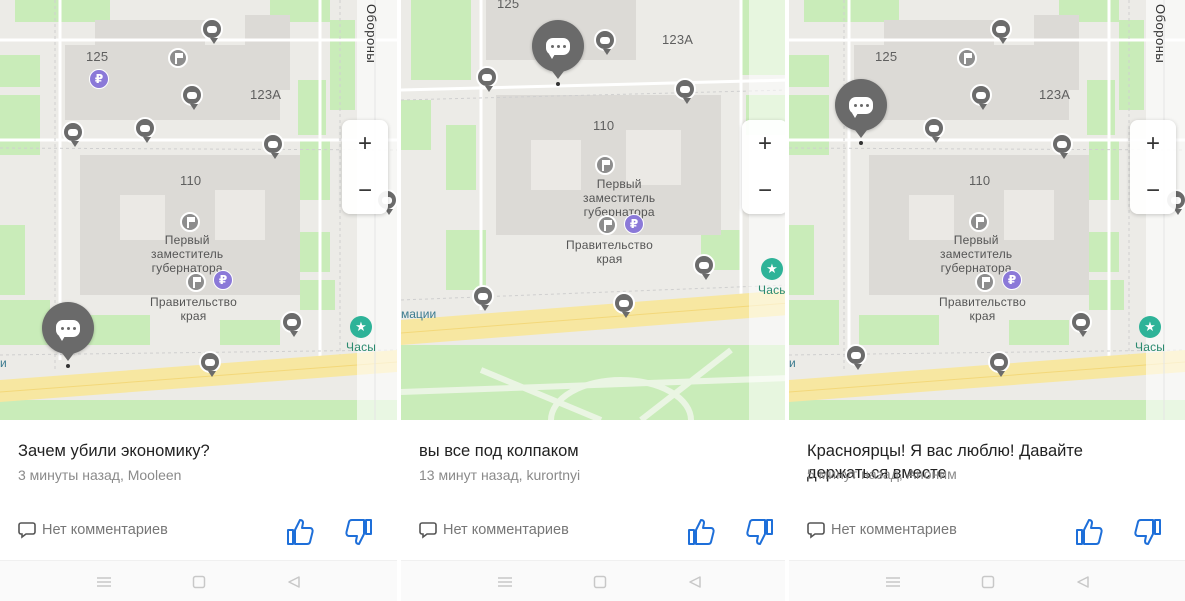 This screenshot has width=1185, height=601. I want to click on post-title: Зачем убили экономику?, so click(114, 451).